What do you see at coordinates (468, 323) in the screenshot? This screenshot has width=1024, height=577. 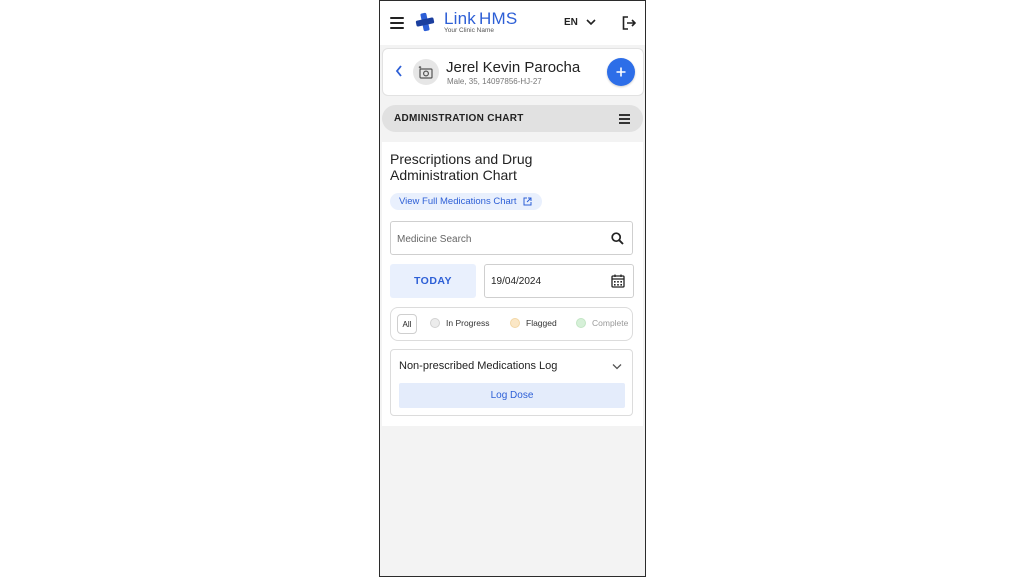 I see `filter-in-progress-label: In Progress` at bounding box center [468, 323].